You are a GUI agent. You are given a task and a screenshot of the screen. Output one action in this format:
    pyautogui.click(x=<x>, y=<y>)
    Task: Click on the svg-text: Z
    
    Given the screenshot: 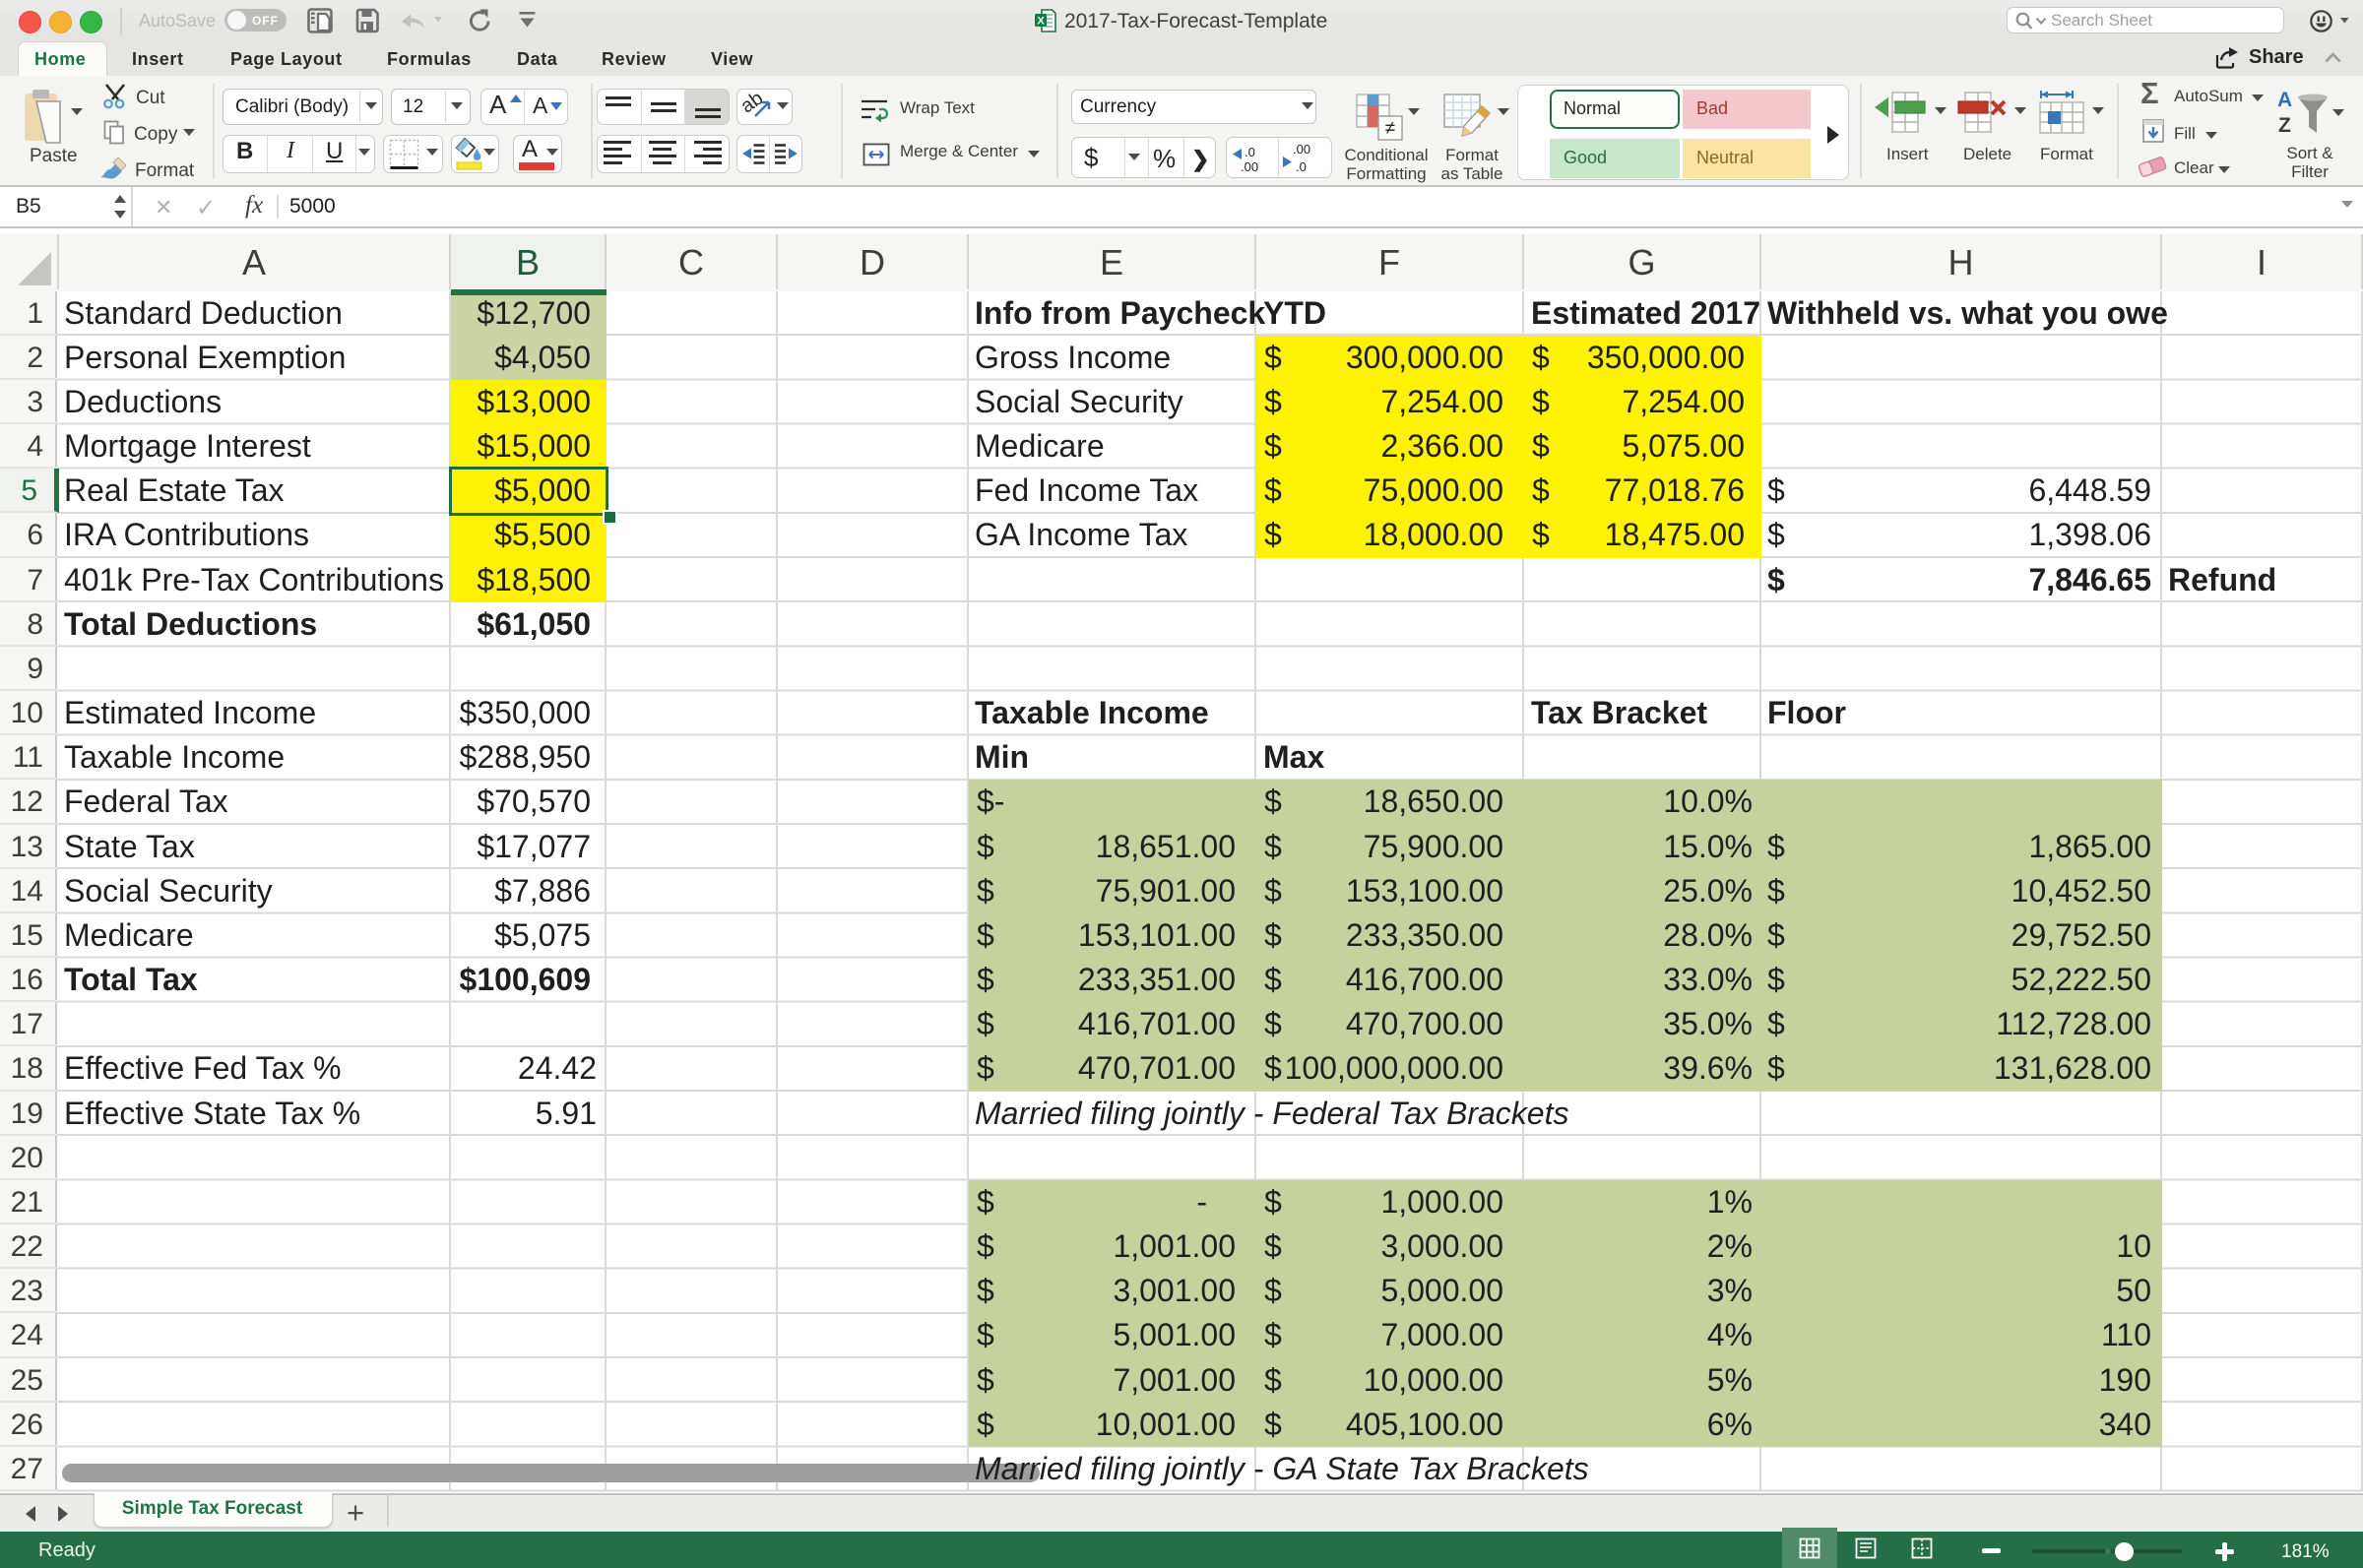 What is the action you would take?
    pyautogui.click(x=2284, y=125)
    